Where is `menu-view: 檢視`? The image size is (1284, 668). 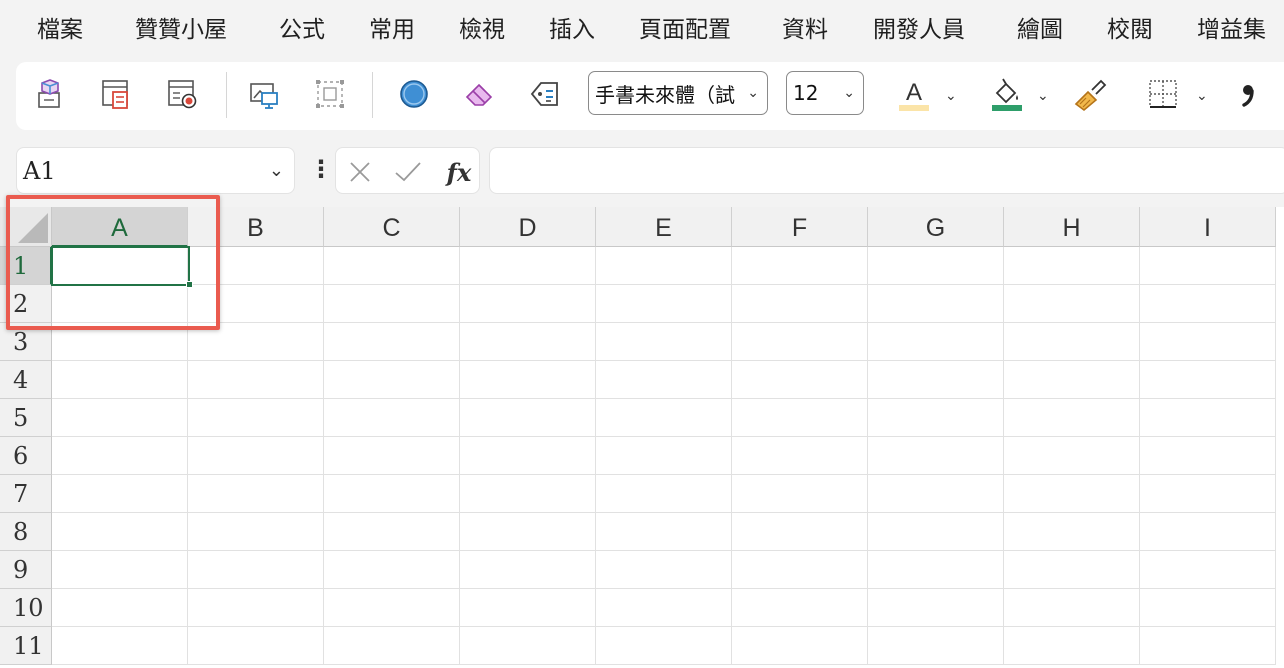
menu-view: 檢視 is located at coordinates (482, 30).